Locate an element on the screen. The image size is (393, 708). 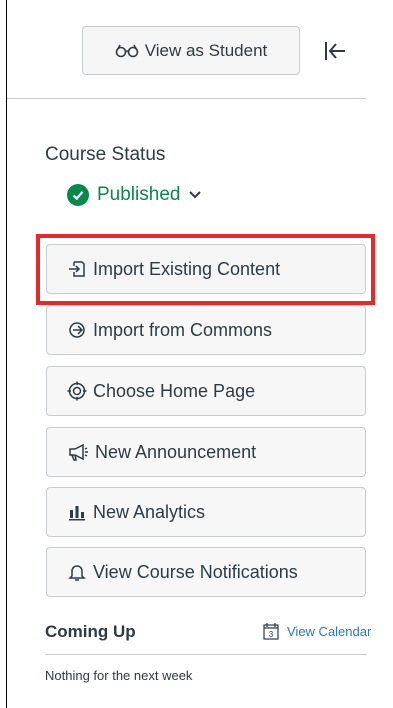
import-existing-content-button: Import Existing Content is located at coordinates (206, 269).